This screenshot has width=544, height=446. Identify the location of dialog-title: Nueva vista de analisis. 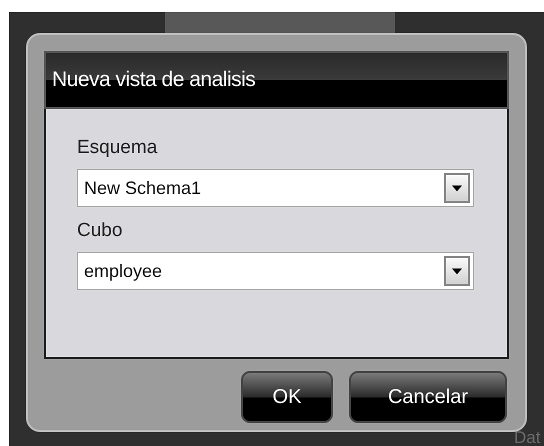
(154, 80).